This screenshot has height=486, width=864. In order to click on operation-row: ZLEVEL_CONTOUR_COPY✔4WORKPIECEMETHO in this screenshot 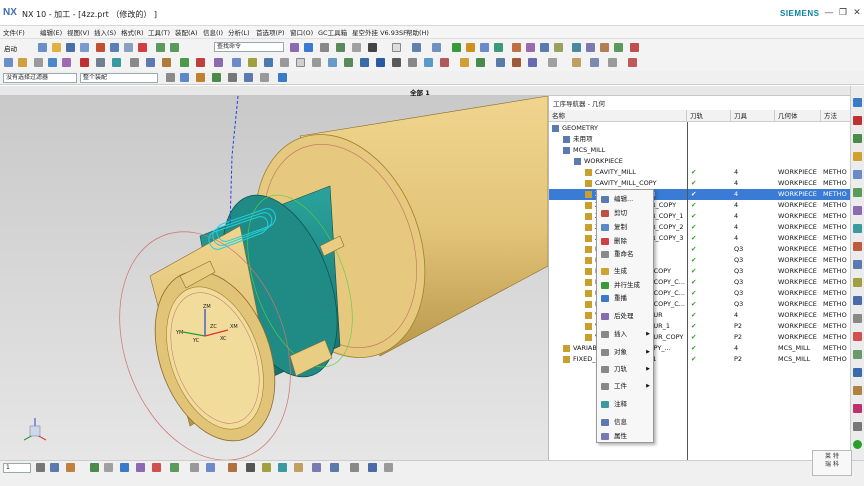, I will do `click(700, 205)`.